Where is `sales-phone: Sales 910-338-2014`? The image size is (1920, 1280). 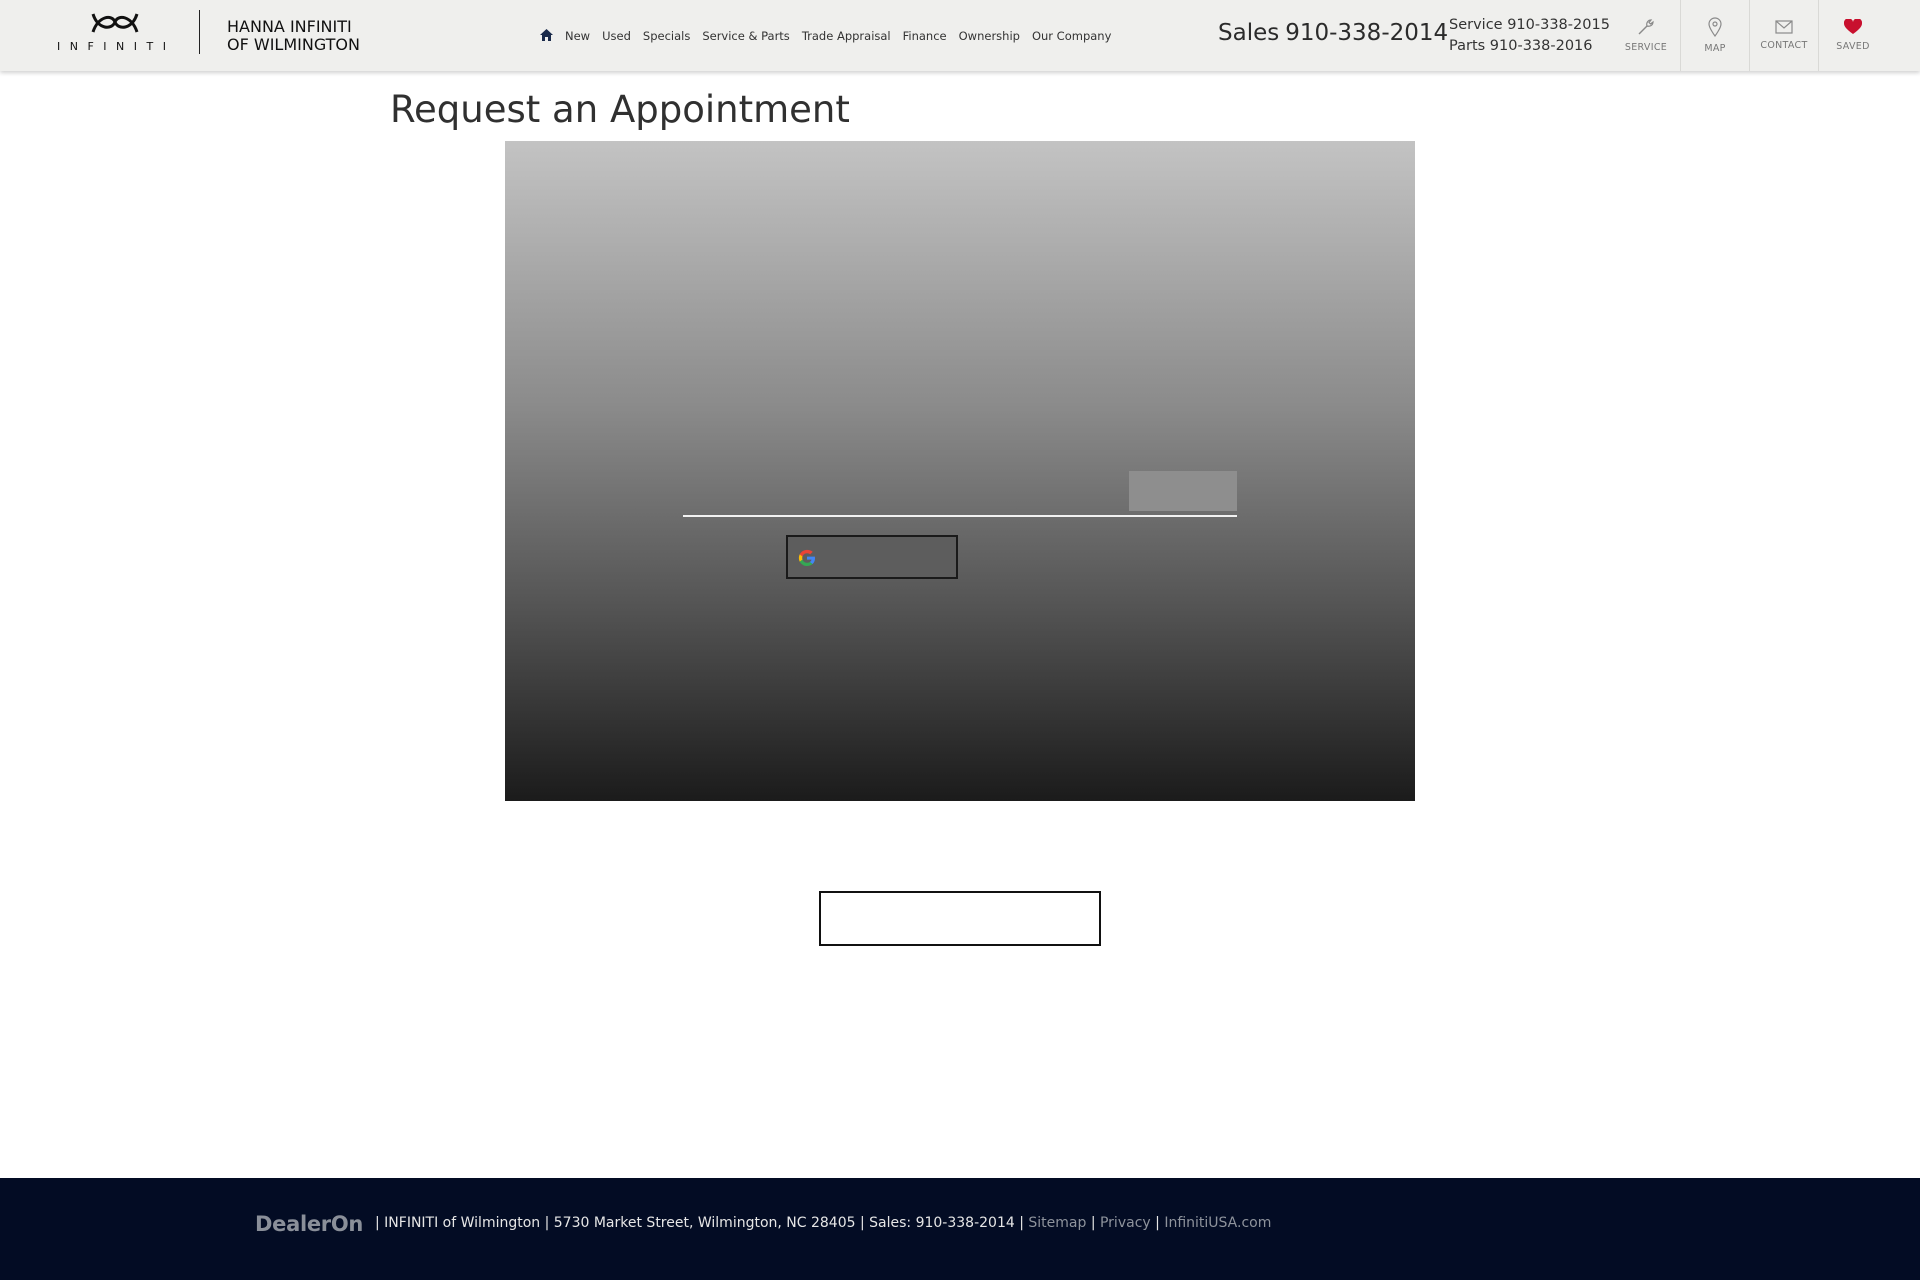
sales-phone: Sales 910-338-2014 is located at coordinates (1333, 33).